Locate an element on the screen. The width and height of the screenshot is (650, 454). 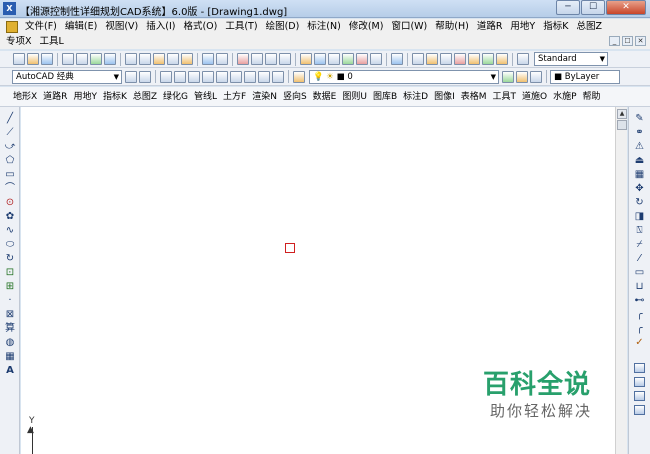
design-center-icon is located at coordinates (320, 59).